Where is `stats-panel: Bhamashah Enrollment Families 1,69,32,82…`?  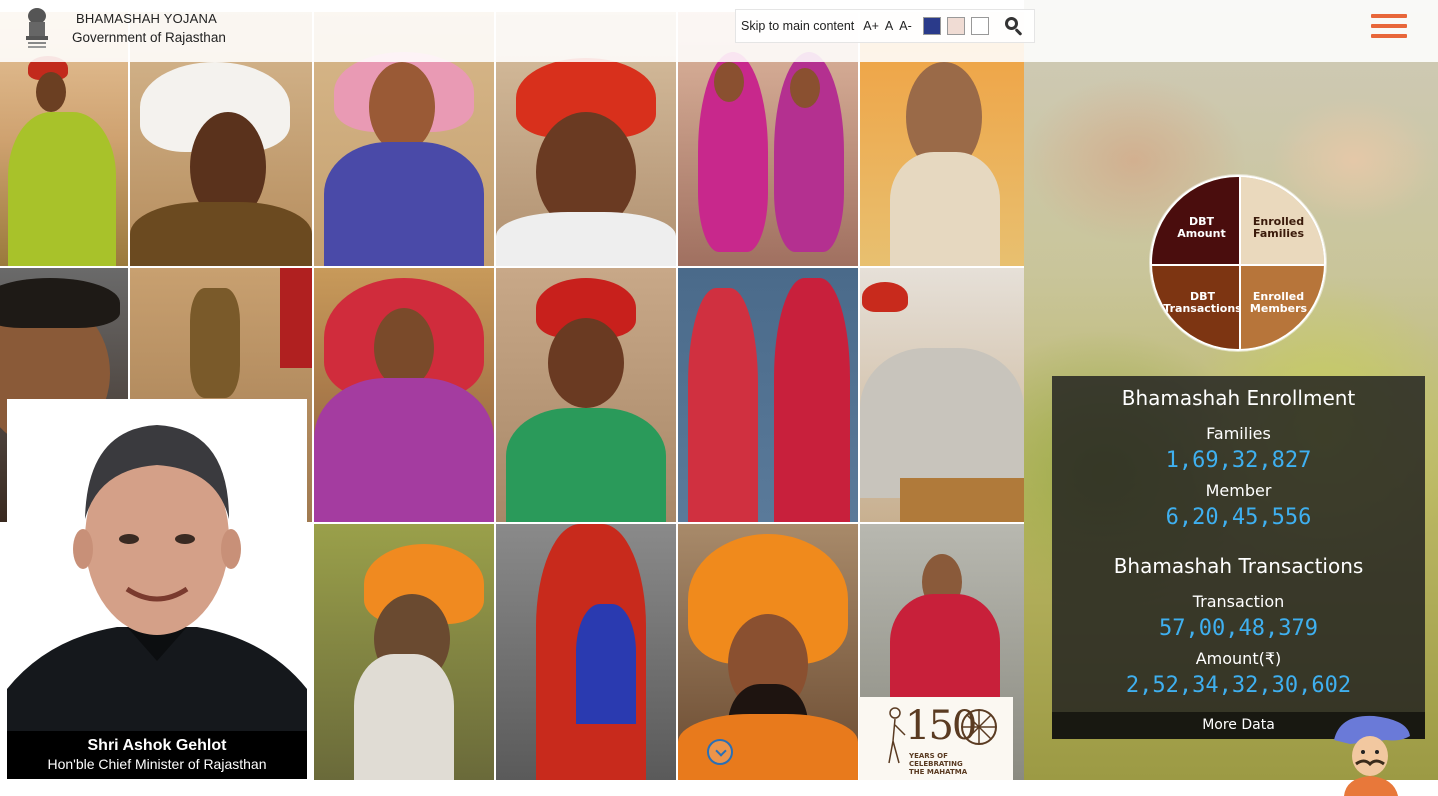 stats-panel: Bhamashah Enrollment Families 1,69,32,82… is located at coordinates (1238, 557).